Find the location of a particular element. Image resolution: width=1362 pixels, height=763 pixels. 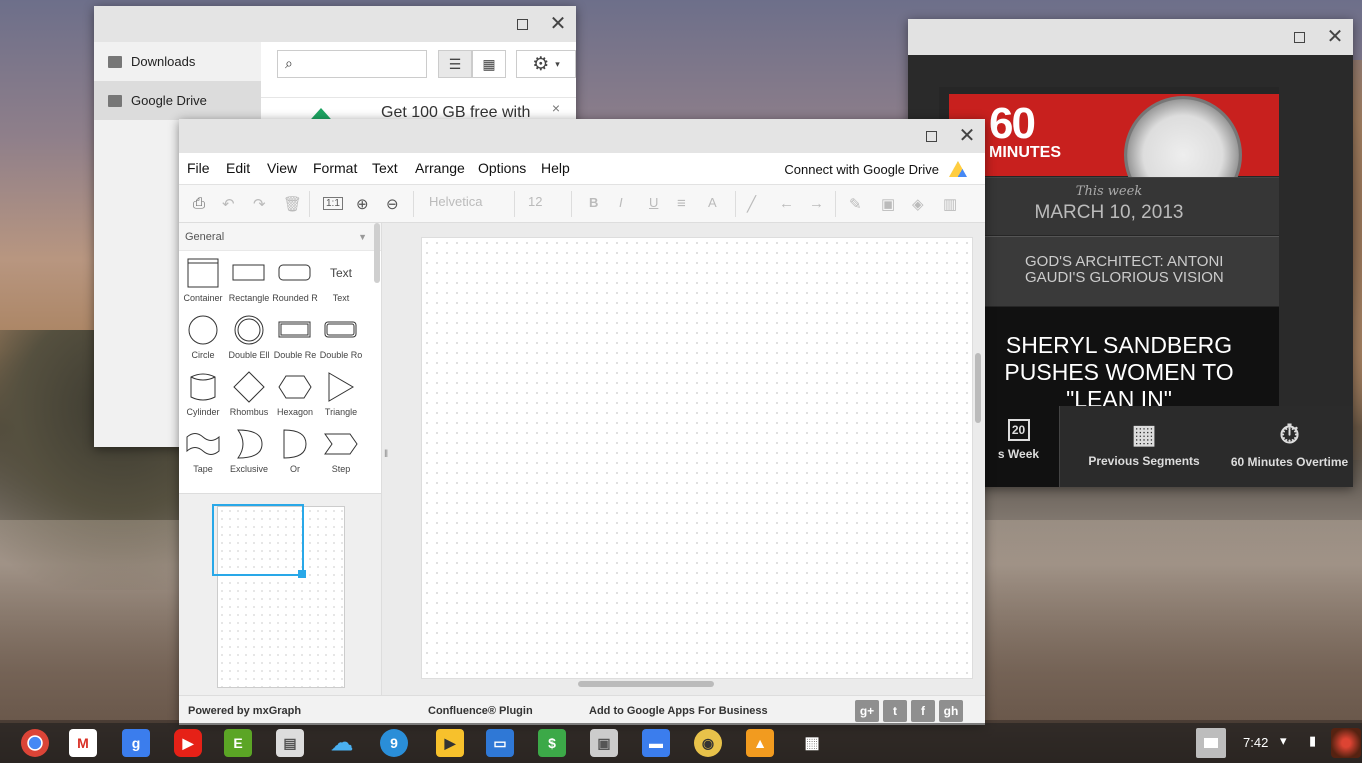

redo-icon: ↷ is located at coordinates (259, 204).